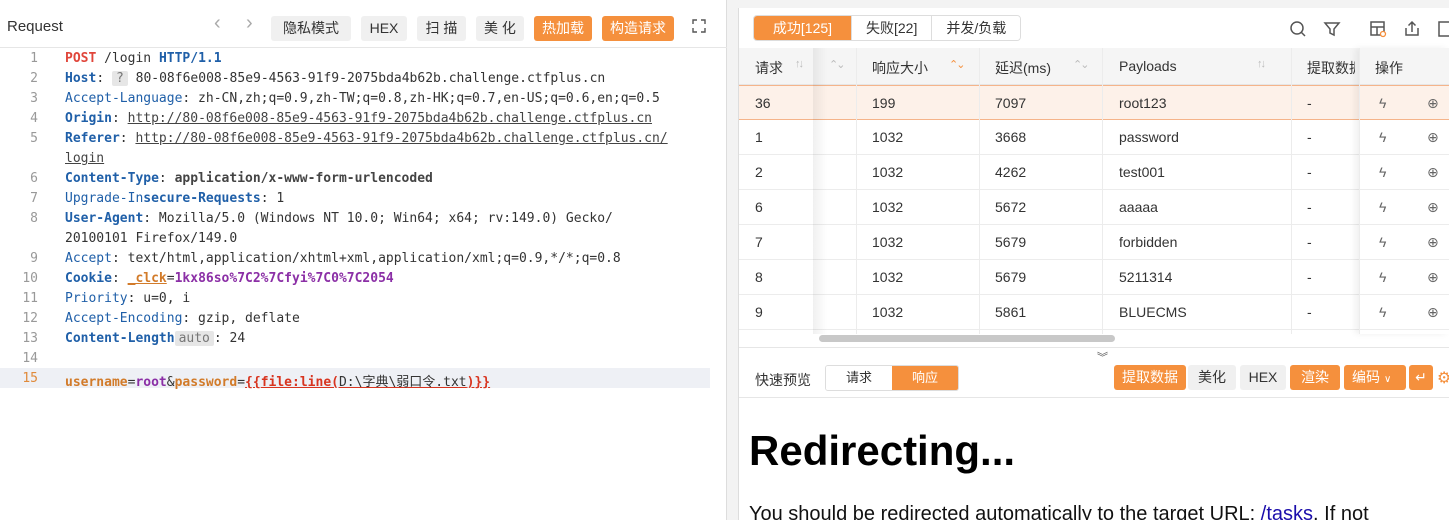 This screenshot has width=1449, height=520. What do you see at coordinates (1148, 242) in the screenshot?
I see `cell-payload: forbidden` at bounding box center [1148, 242].